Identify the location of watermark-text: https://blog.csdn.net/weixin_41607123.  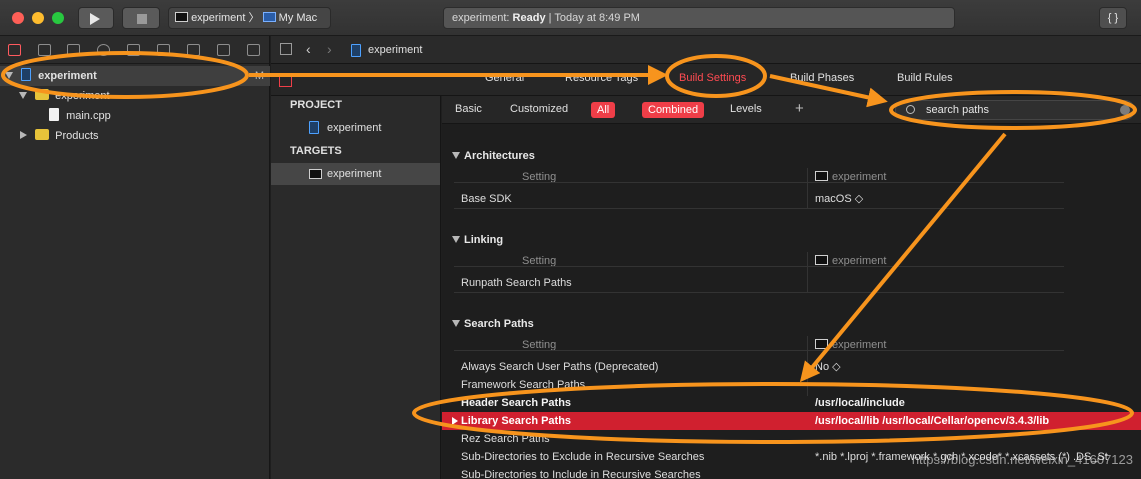
(1022, 459).